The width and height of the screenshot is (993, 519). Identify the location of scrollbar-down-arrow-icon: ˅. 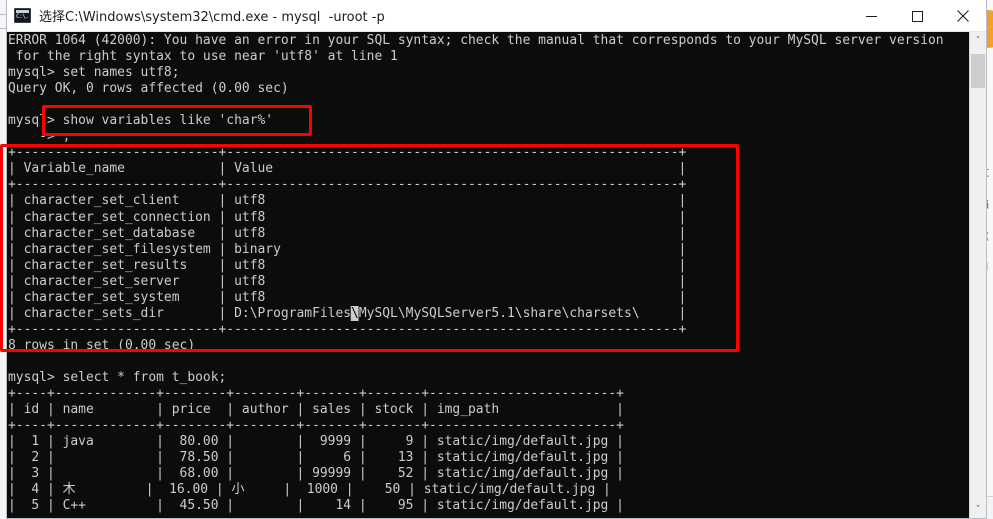
(978, 509).